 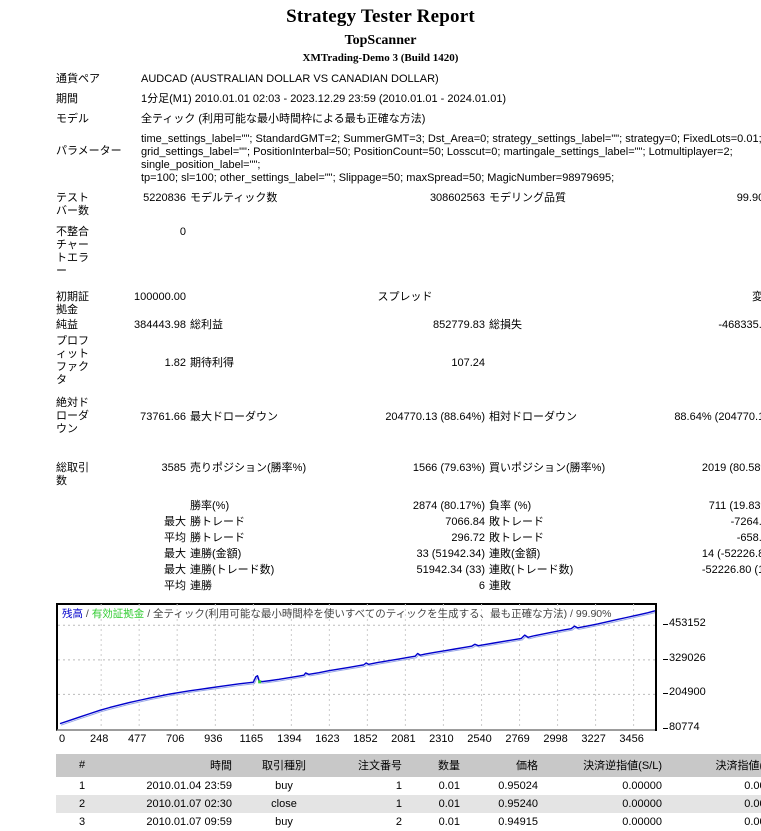 What do you see at coordinates (739, 325) in the screenshot?
I see `stats-value-gross-loss: -468335.84` at bounding box center [739, 325].